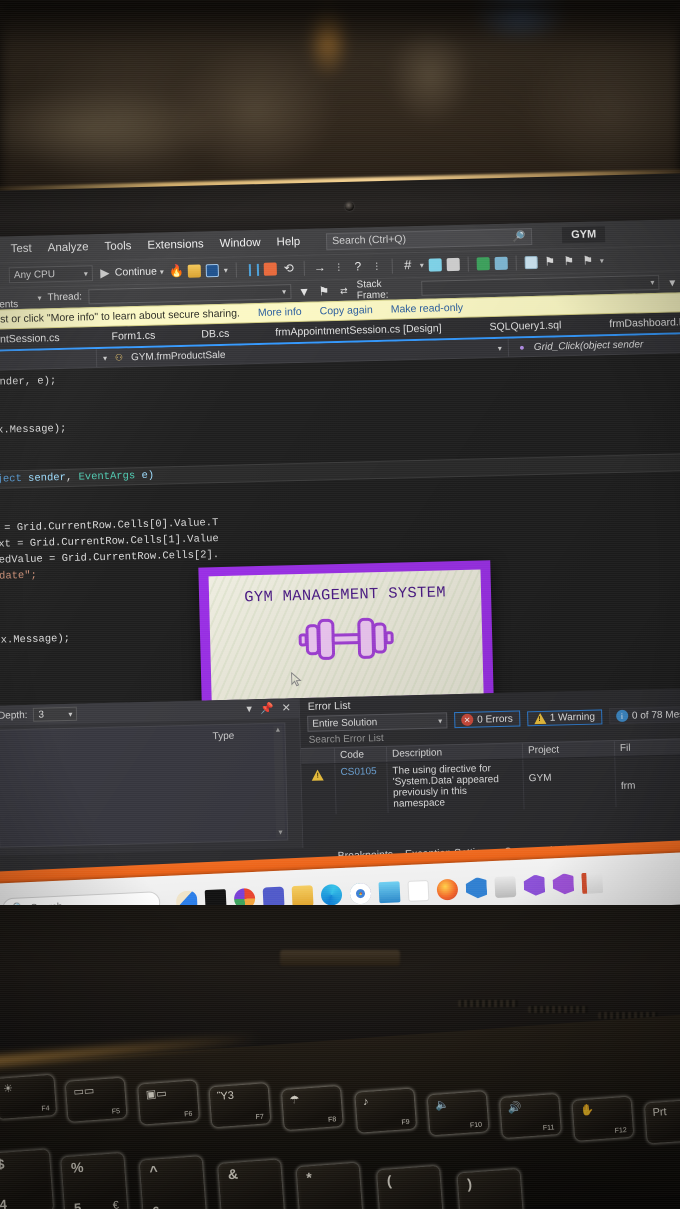 This screenshot has height=1209, width=680. I want to click on compare-icon, so click(453, 264).